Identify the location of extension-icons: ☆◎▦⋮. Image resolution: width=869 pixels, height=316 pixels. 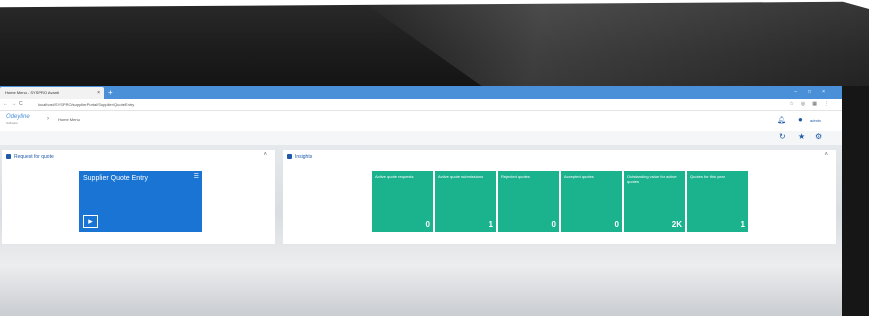
(812, 104).